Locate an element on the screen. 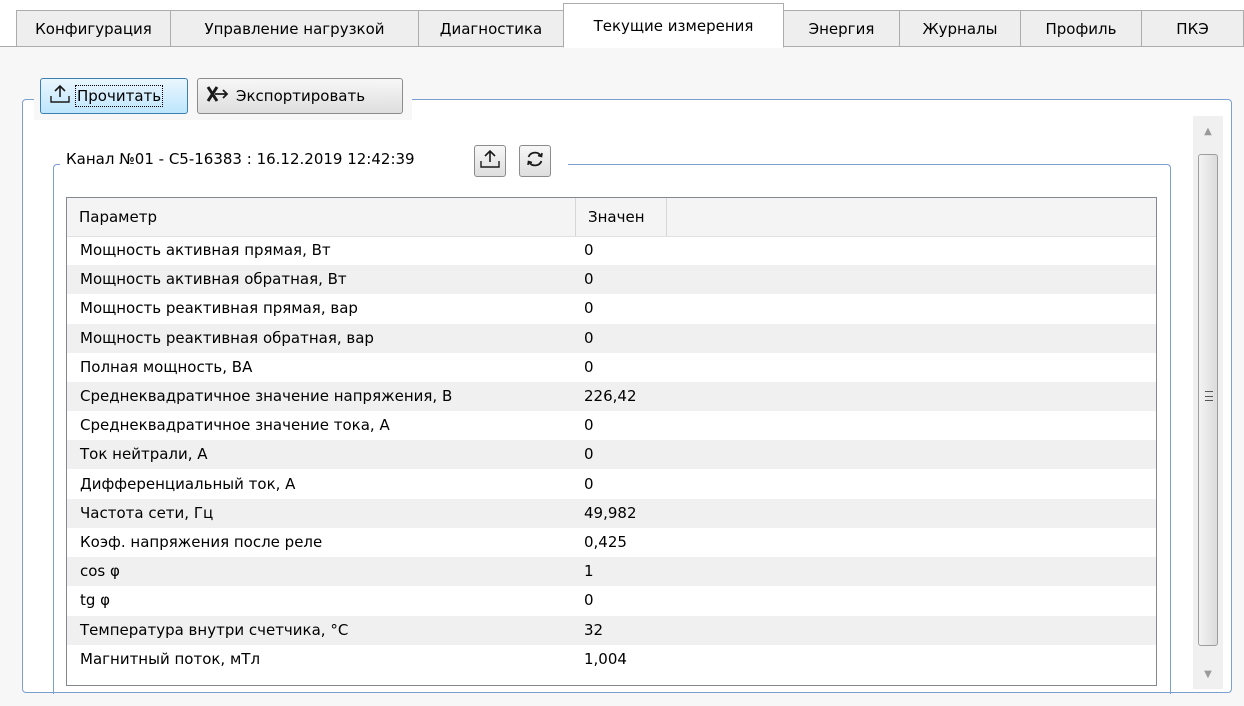 The image size is (1244, 706). channel-refresh-button is located at coordinates (535, 161).